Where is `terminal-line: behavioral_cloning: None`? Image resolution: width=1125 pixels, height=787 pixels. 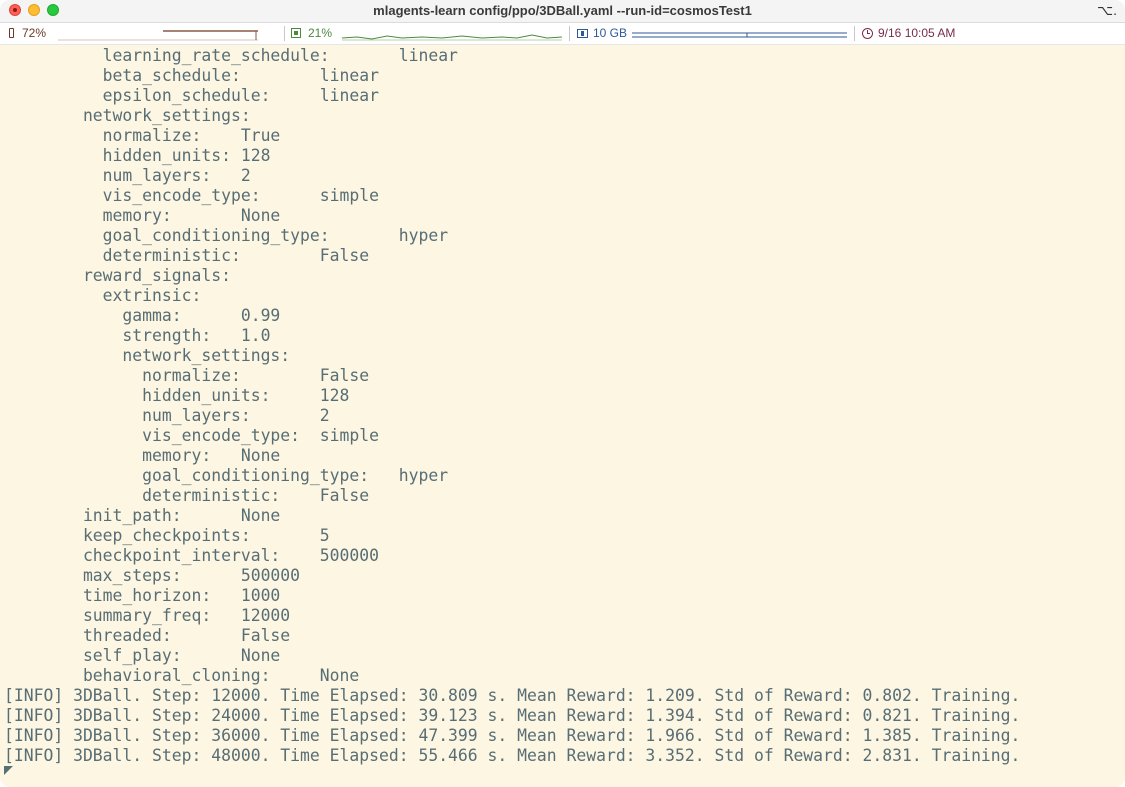 terminal-line: behavioral_cloning: None is located at coordinates (182, 675).